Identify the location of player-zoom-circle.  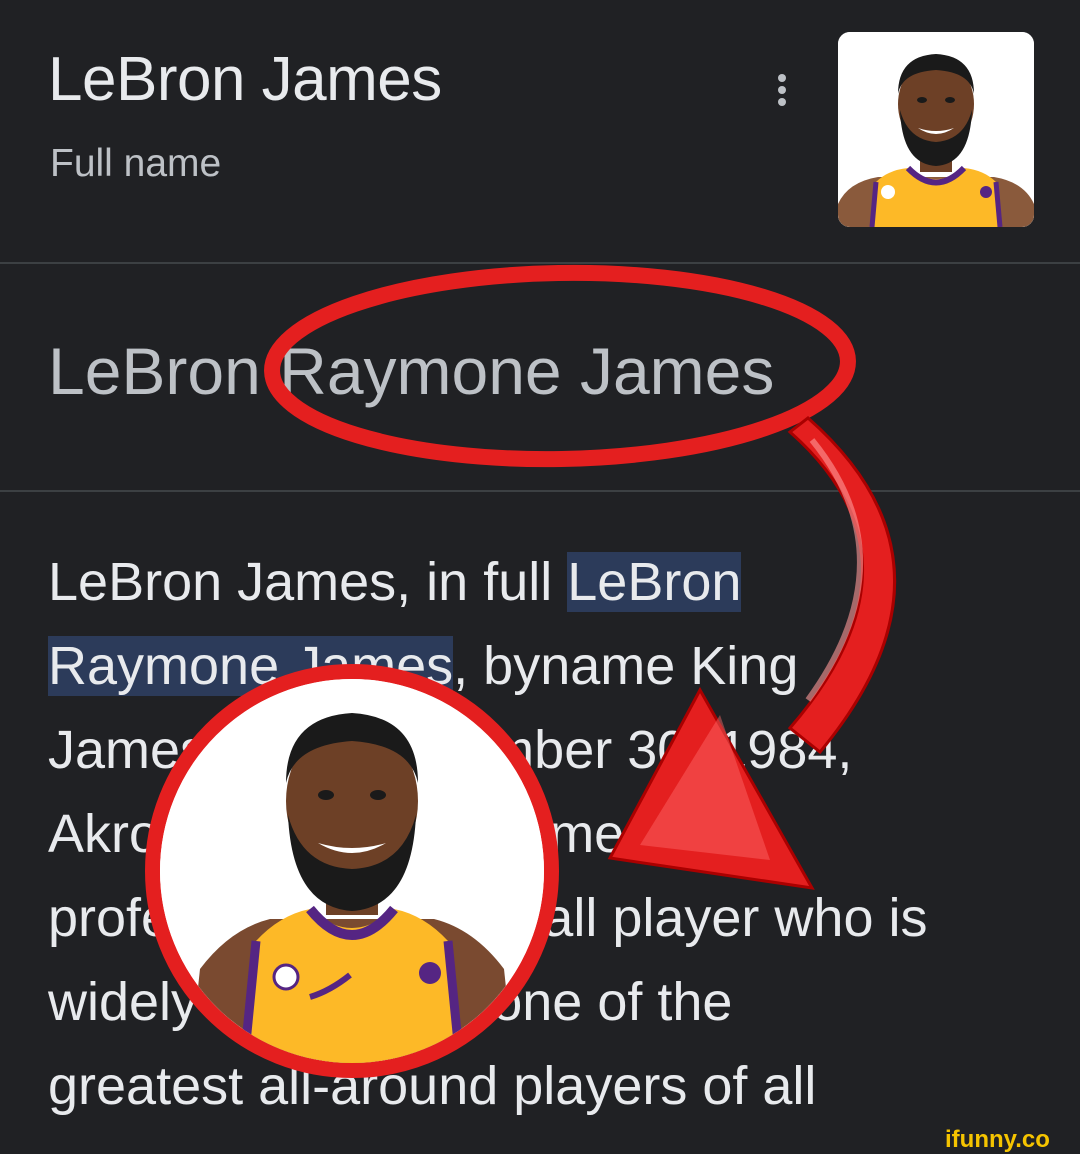
(352, 871).